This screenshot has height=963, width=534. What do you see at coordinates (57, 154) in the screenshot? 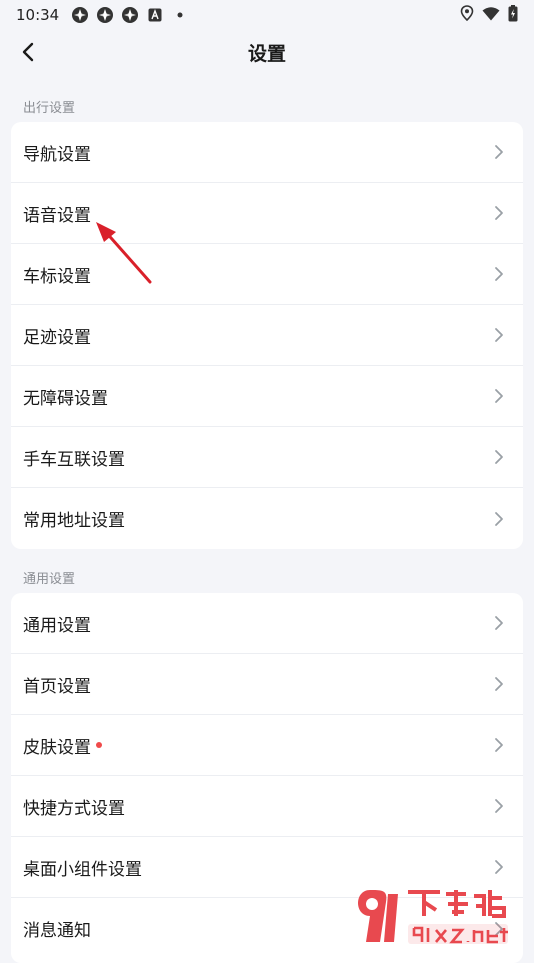
I see `item-label: 导航设置` at bounding box center [57, 154].